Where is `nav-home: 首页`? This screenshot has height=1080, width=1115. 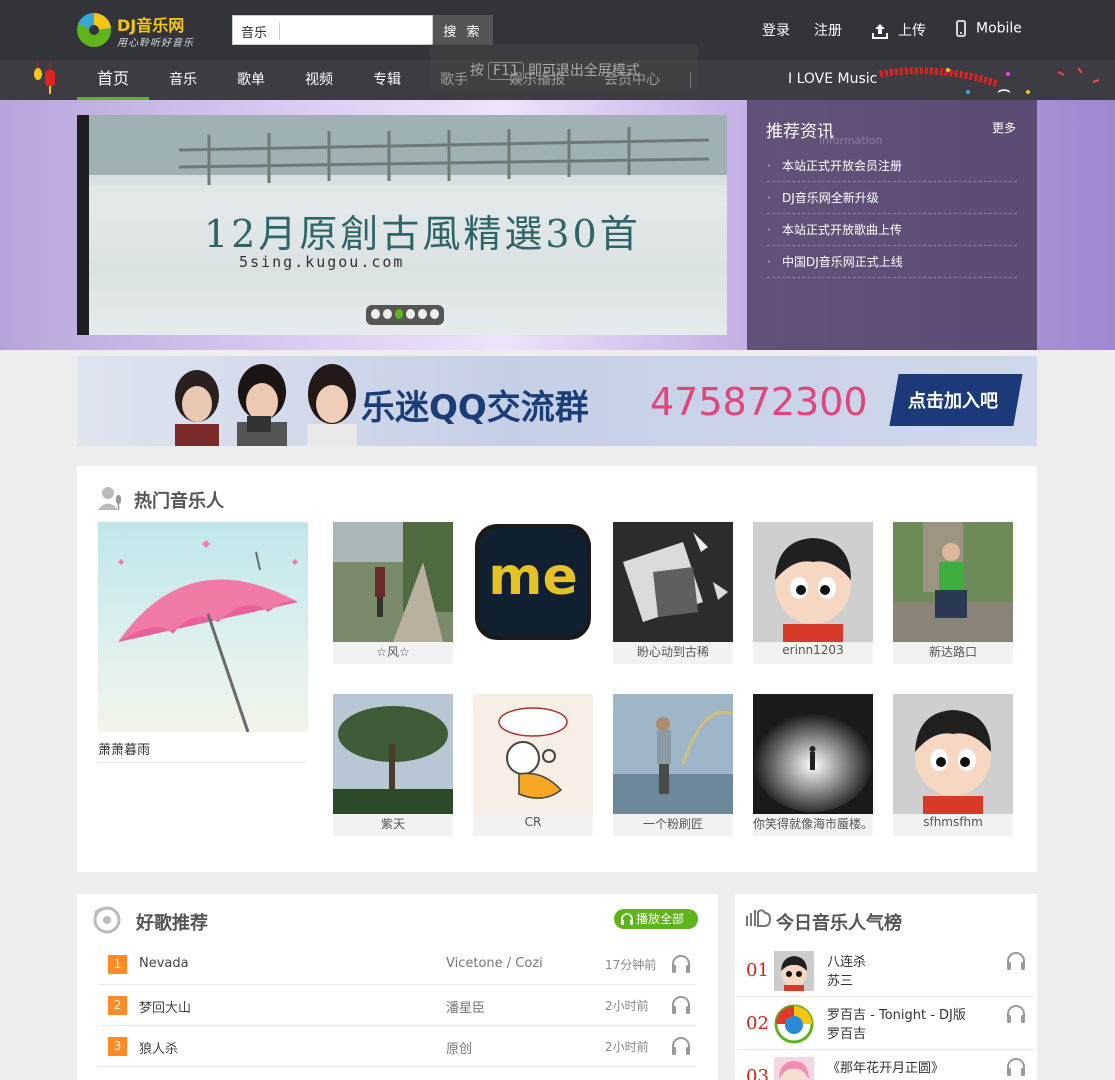
nav-home: 首页 is located at coordinates (113, 80).